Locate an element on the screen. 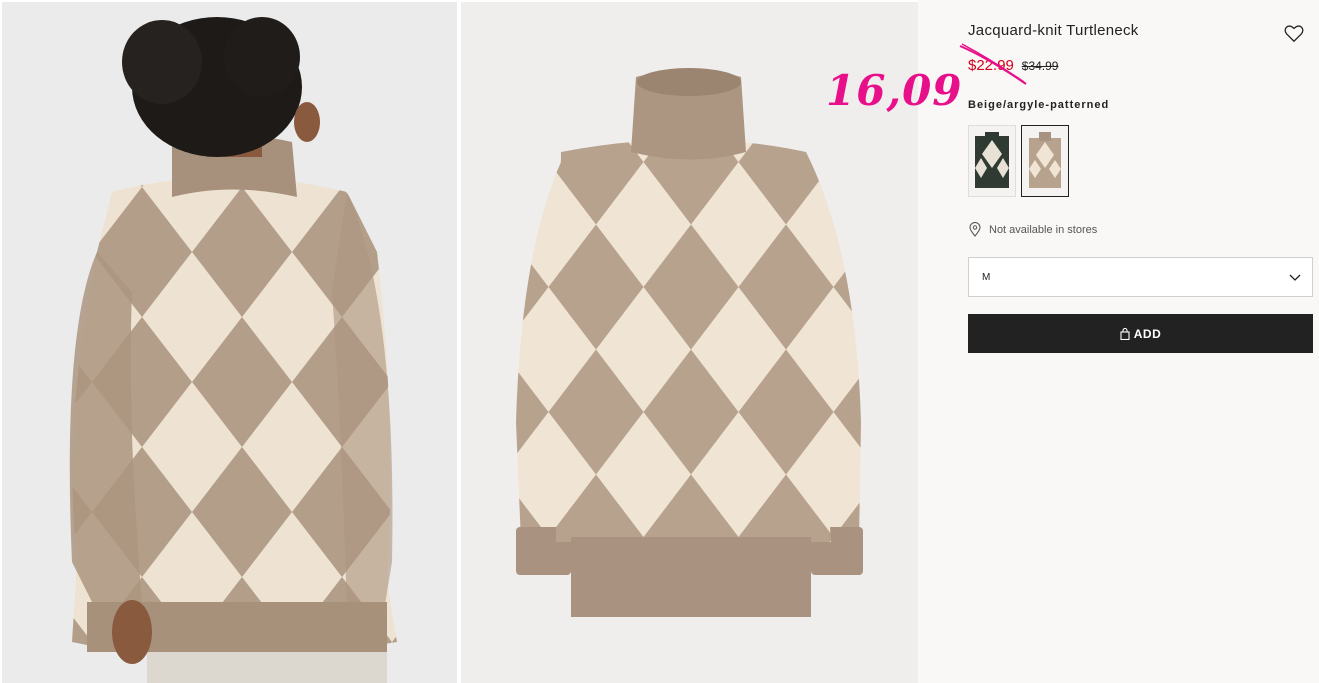 The width and height of the screenshot is (1319, 683). color-name: Beige/argyle-patterned is located at coordinates (1039, 105).